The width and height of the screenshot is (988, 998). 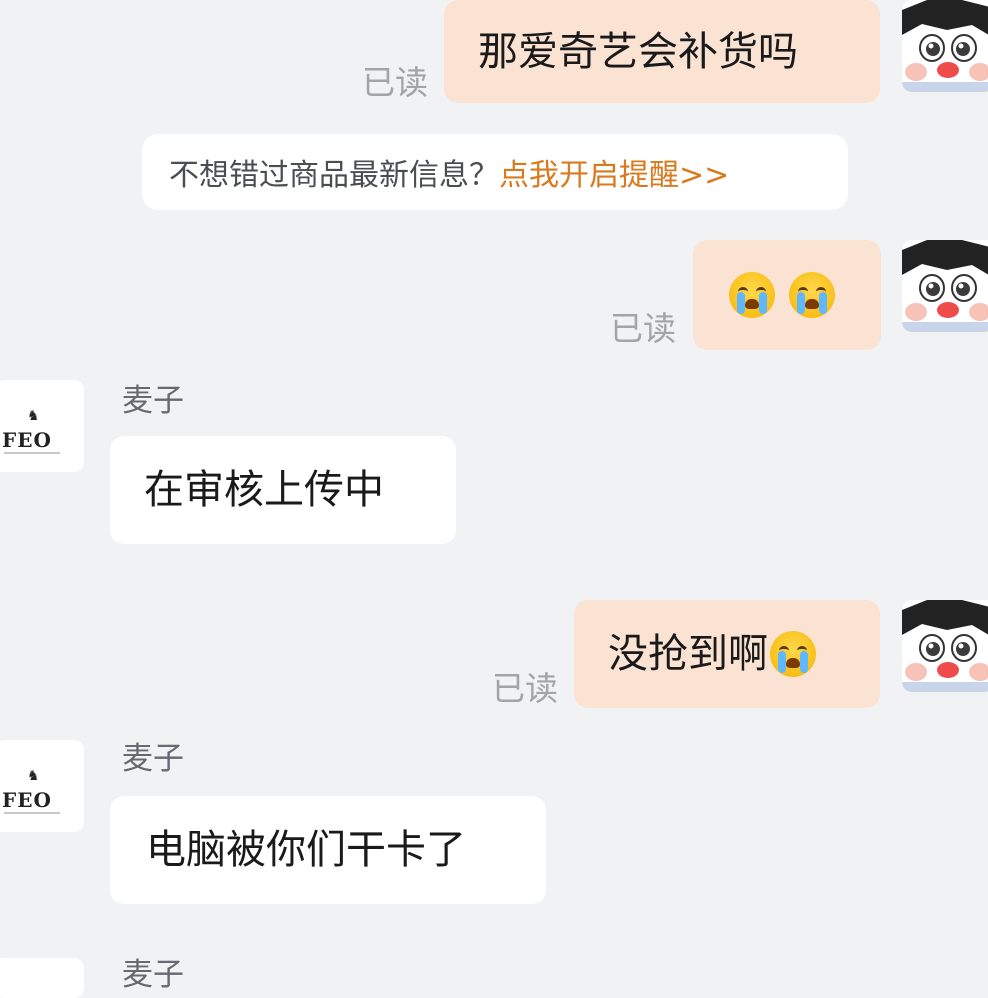 I want to click on notice-text: 不想错过商品最新信息？, so click(x=334, y=175).